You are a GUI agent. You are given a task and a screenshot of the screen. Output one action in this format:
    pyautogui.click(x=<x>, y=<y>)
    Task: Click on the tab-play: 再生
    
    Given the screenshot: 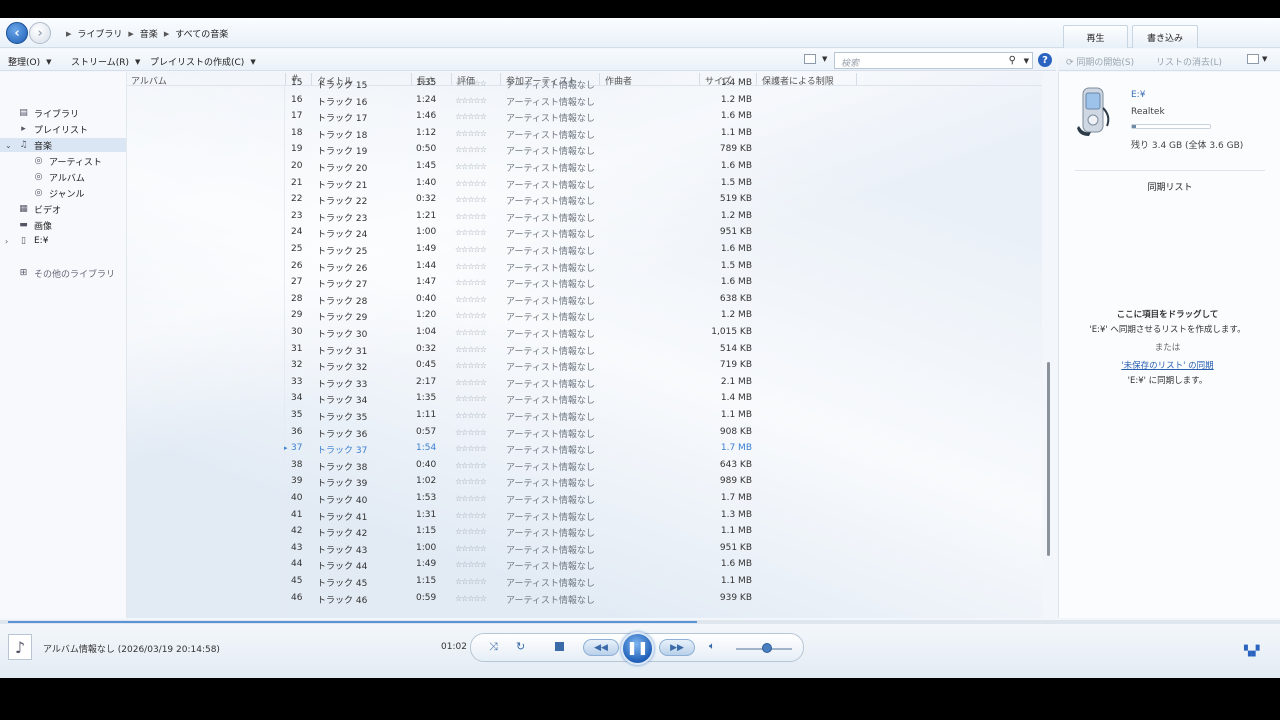 What is the action you would take?
    pyautogui.click(x=1095, y=36)
    